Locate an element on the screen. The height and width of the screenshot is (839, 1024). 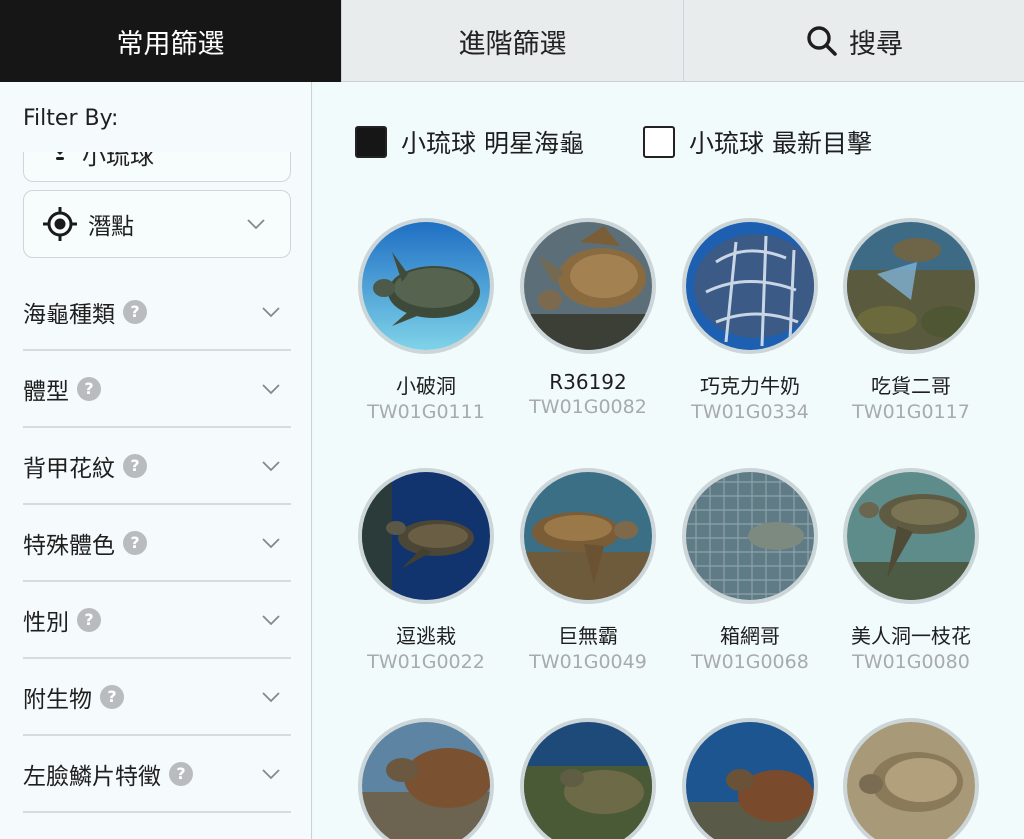
turtle-name: R36192 is located at coordinates (588, 382).